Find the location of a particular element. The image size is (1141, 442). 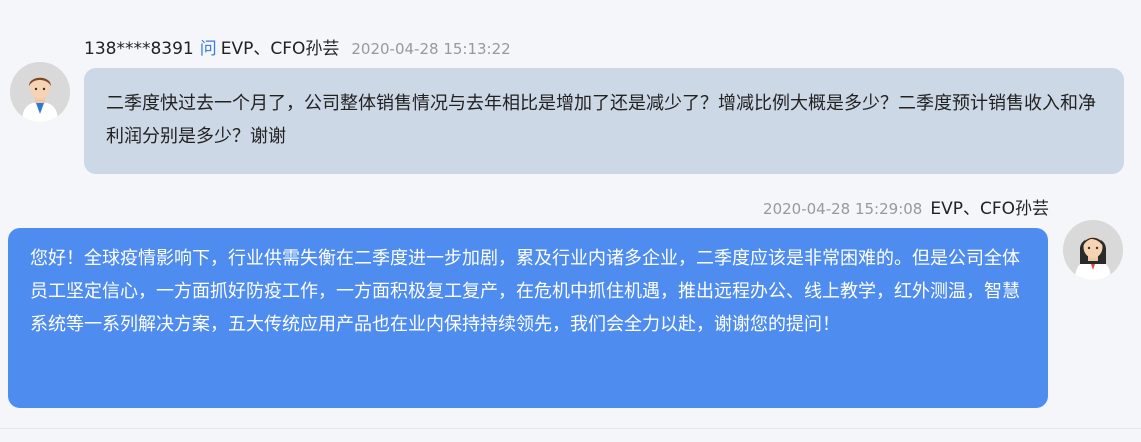

divider is located at coordinates (570, 428).